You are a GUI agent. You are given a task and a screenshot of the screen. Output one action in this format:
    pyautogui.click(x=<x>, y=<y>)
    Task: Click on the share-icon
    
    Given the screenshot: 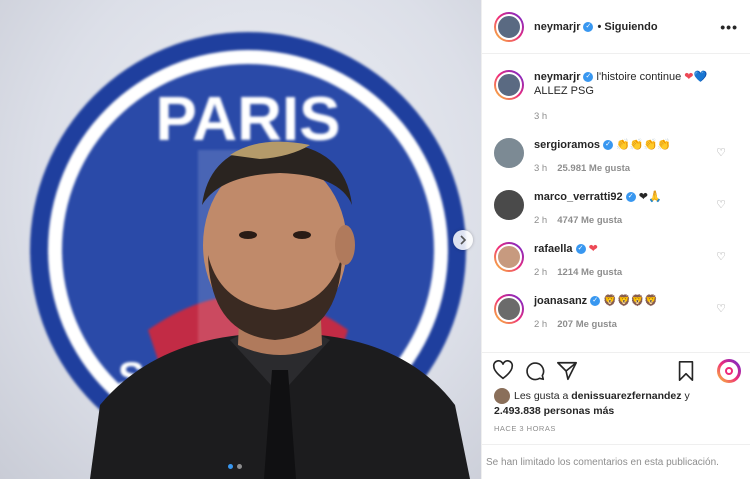 What is the action you would take?
    pyautogui.click(x=567, y=371)
    